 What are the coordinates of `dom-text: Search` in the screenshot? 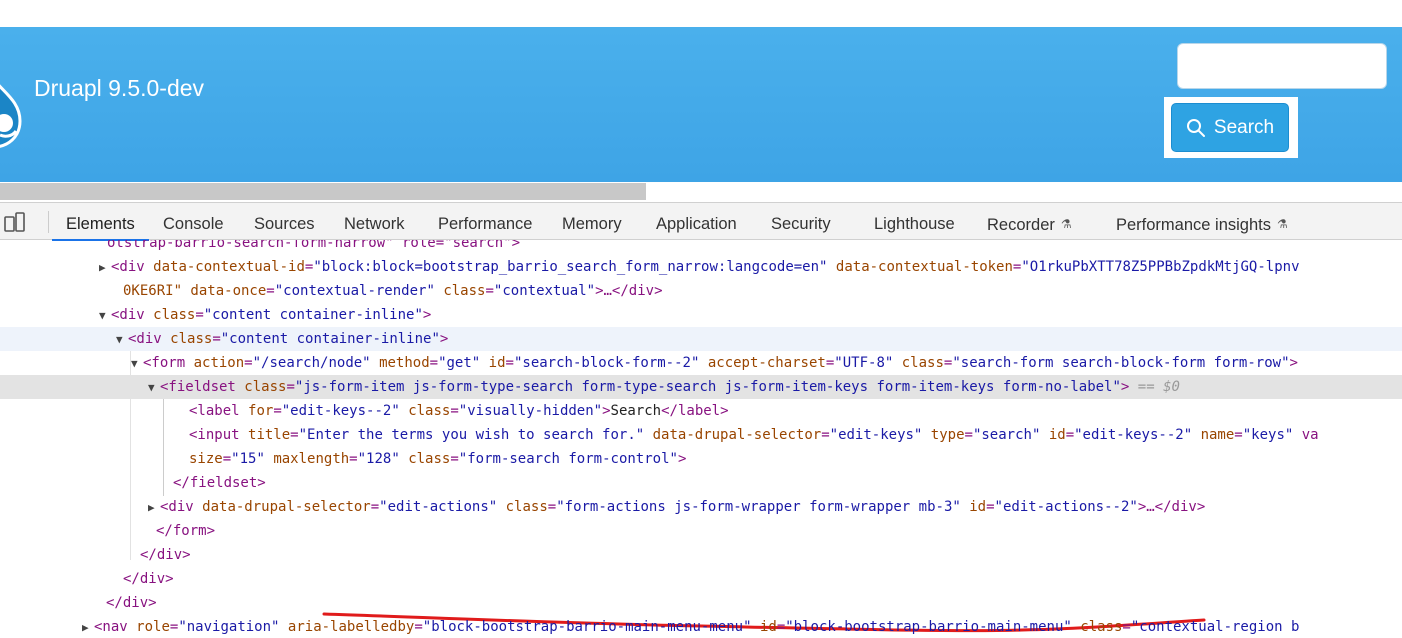 It's located at (636, 411).